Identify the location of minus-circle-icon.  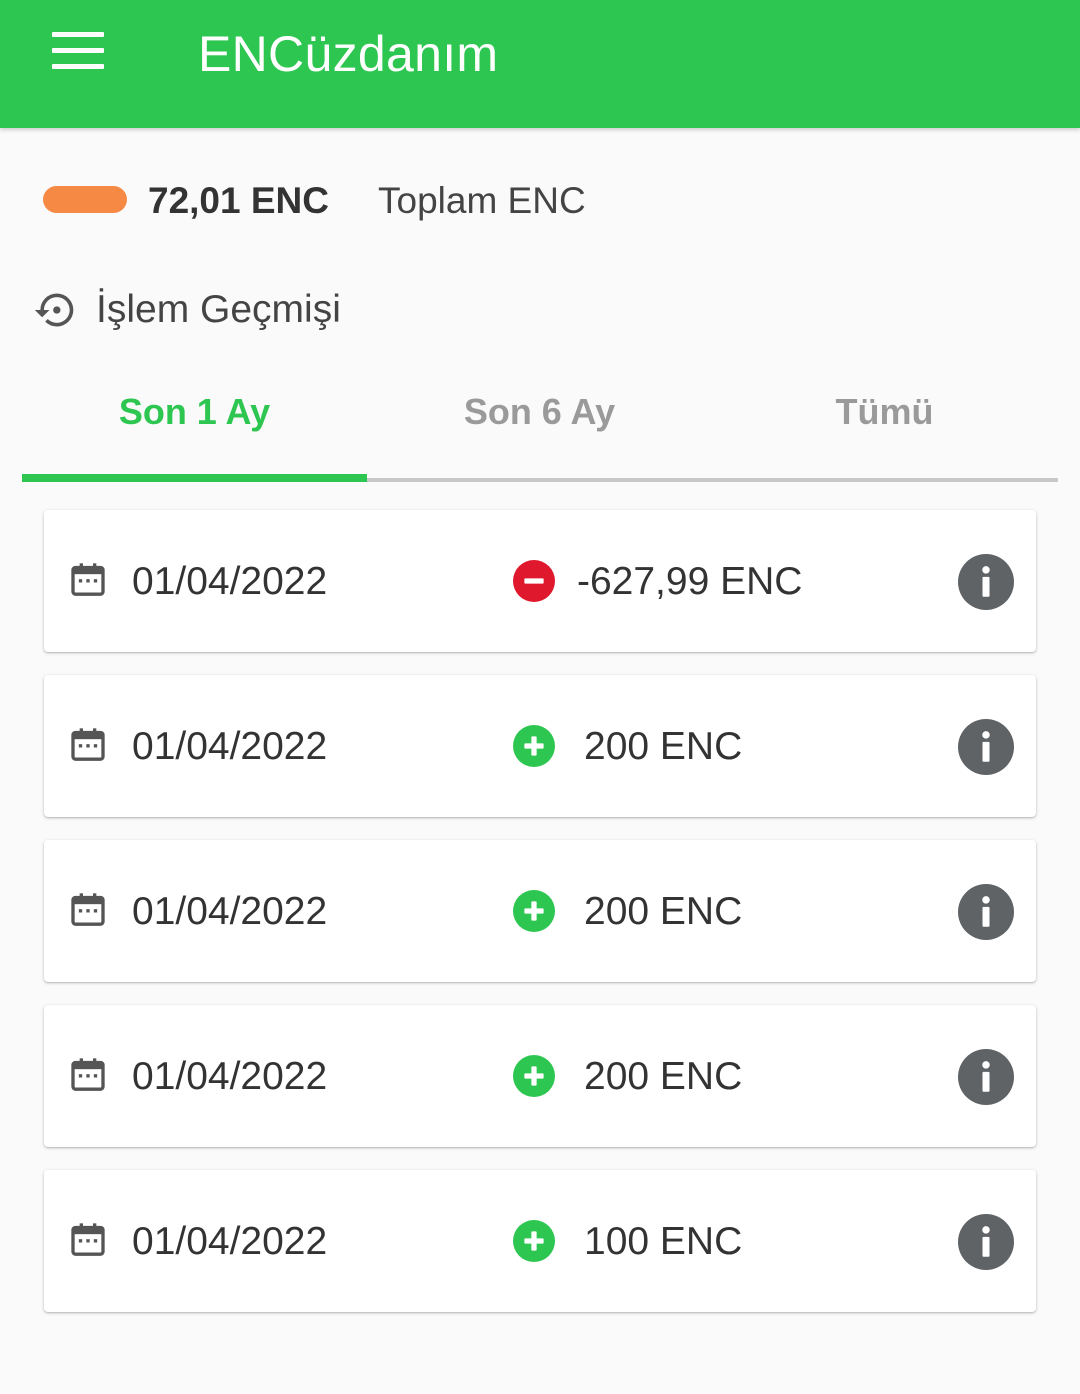
(534, 581).